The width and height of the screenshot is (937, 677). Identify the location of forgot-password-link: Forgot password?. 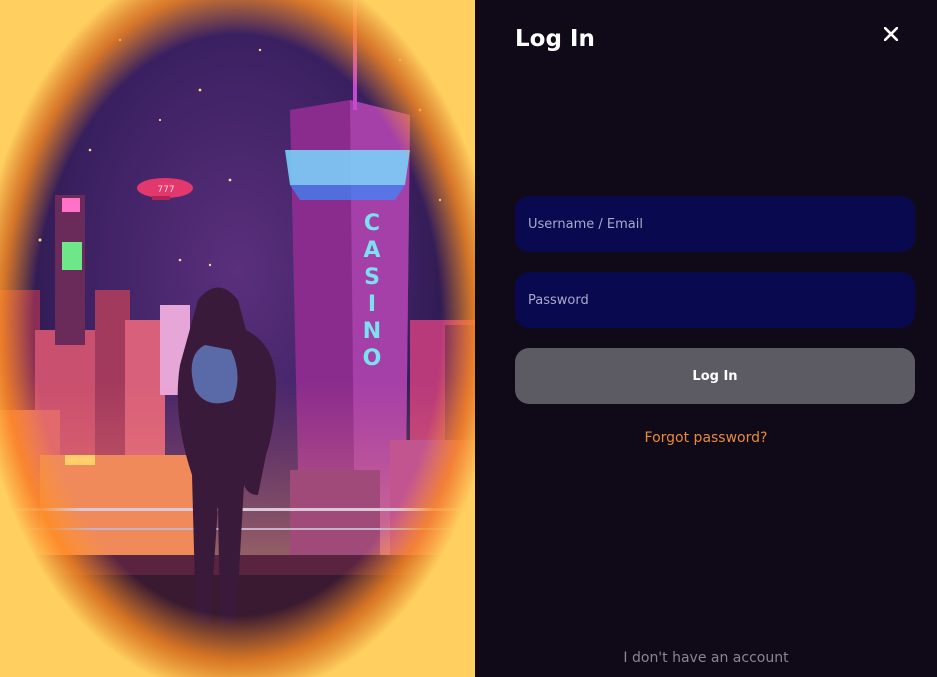
(706, 438).